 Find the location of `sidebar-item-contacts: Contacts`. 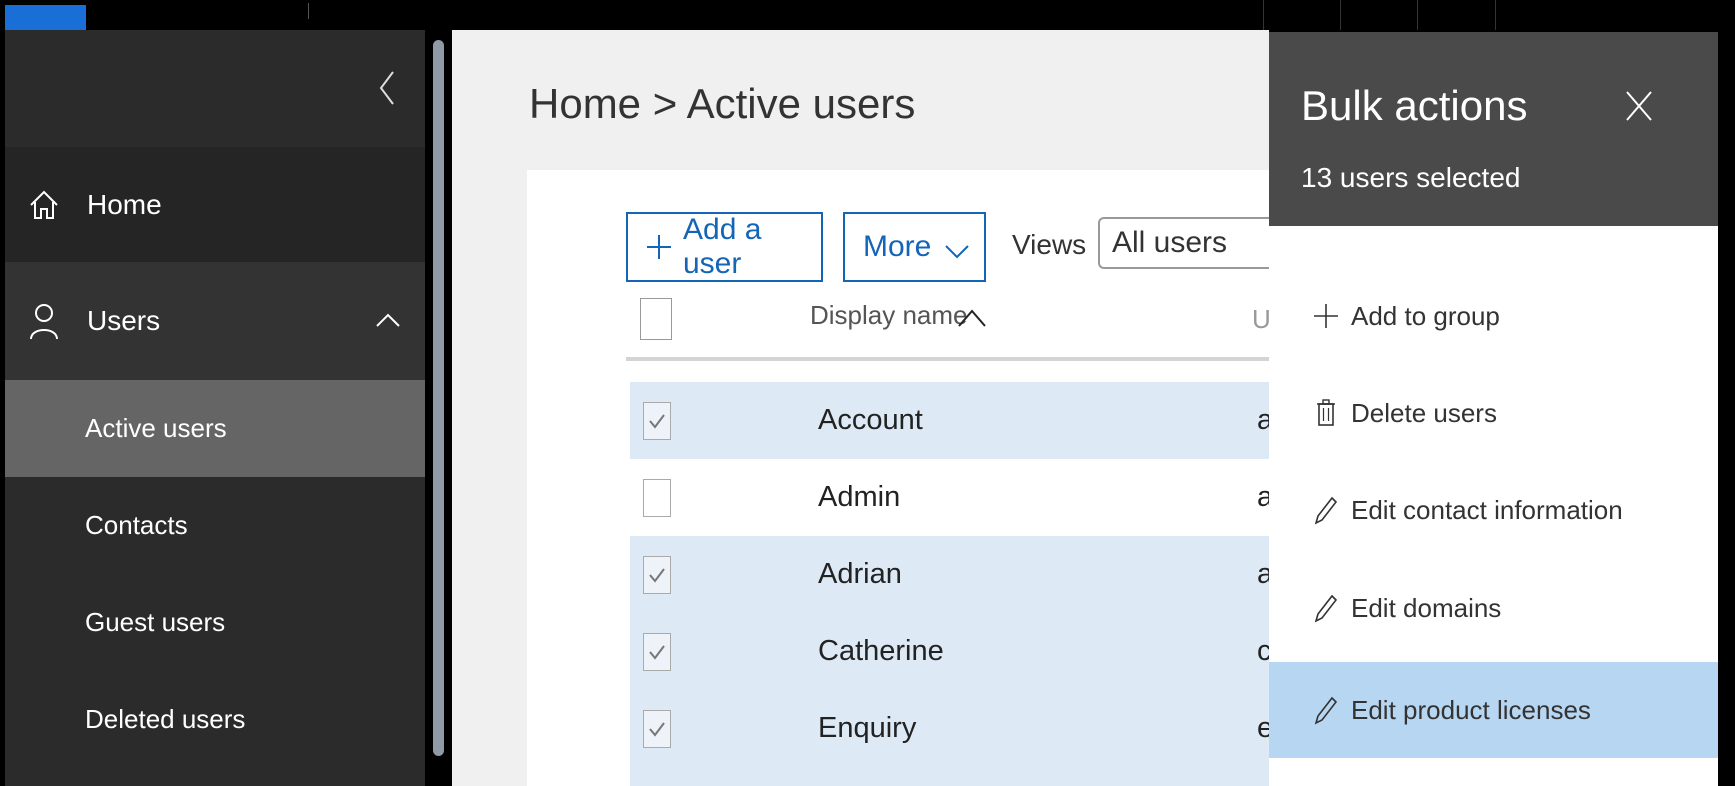

sidebar-item-contacts: Contacts is located at coordinates (215, 525).